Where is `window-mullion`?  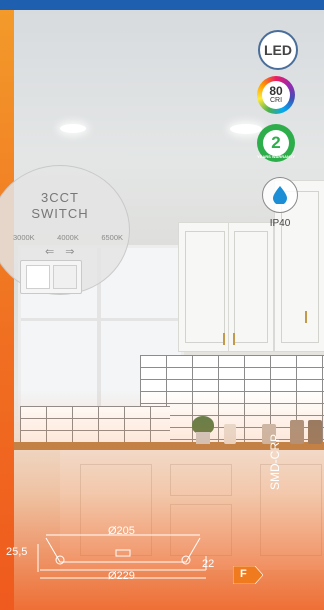 window-mullion is located at coordinates (101, 319).